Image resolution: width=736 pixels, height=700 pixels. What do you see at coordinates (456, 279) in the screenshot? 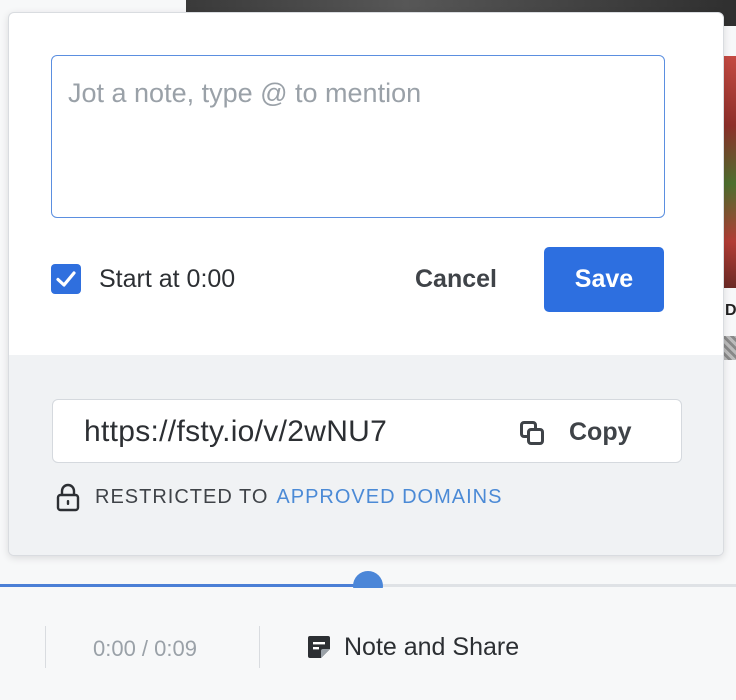
I see `cancel-button: Cancel` at bounding box center [456, 279].